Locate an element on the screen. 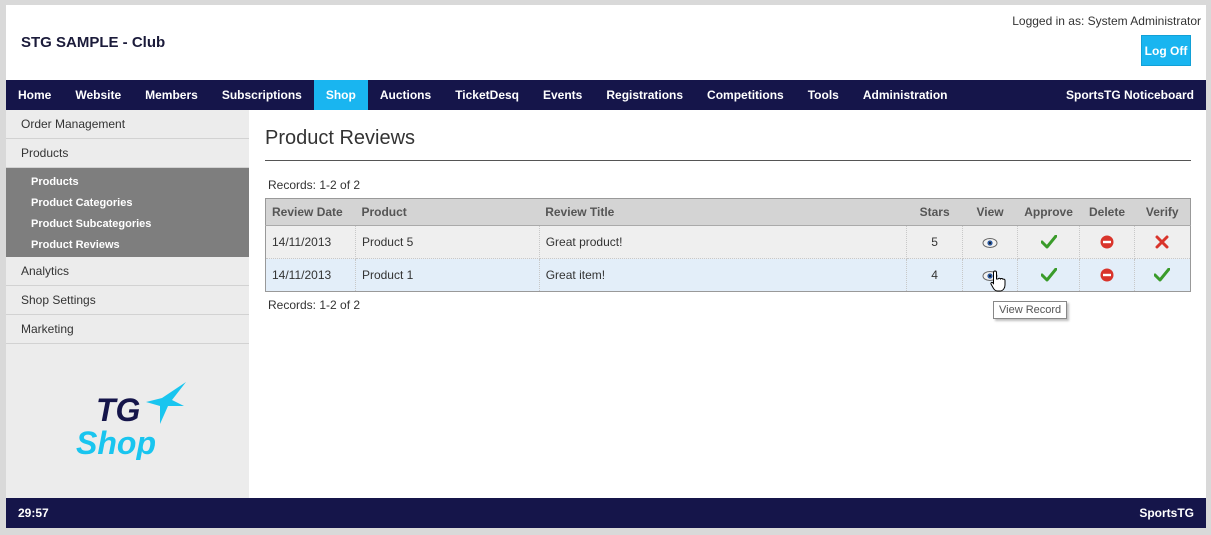 The width and height of the screenshot is (1211, 535). cell-review-title: Great product! is located at coordinates (723, 242).